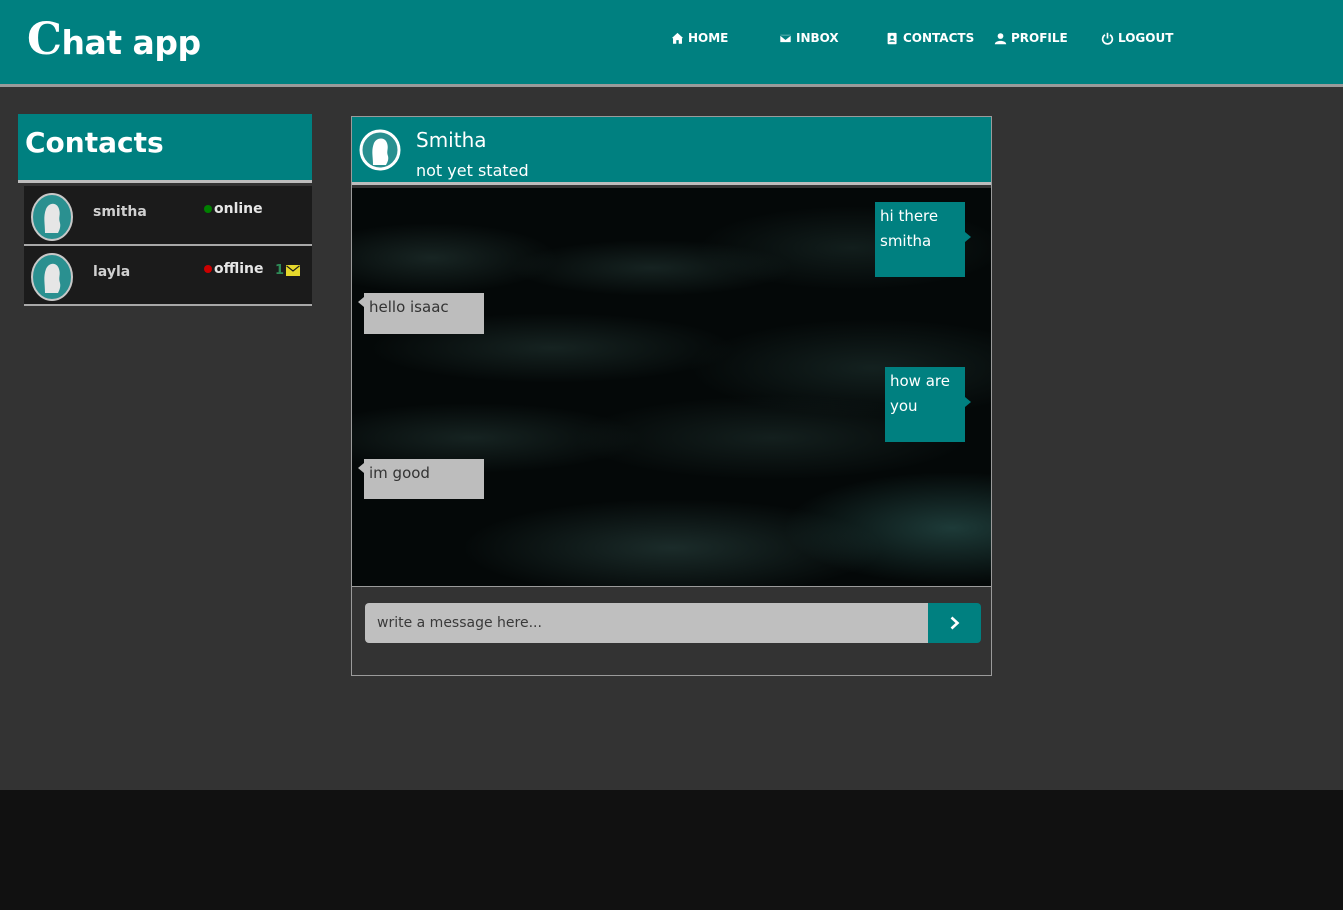 The width and height of the screenshot is (1343, 910). I want to click on chat-header: Smitha not yet stated, so click(671, 151).